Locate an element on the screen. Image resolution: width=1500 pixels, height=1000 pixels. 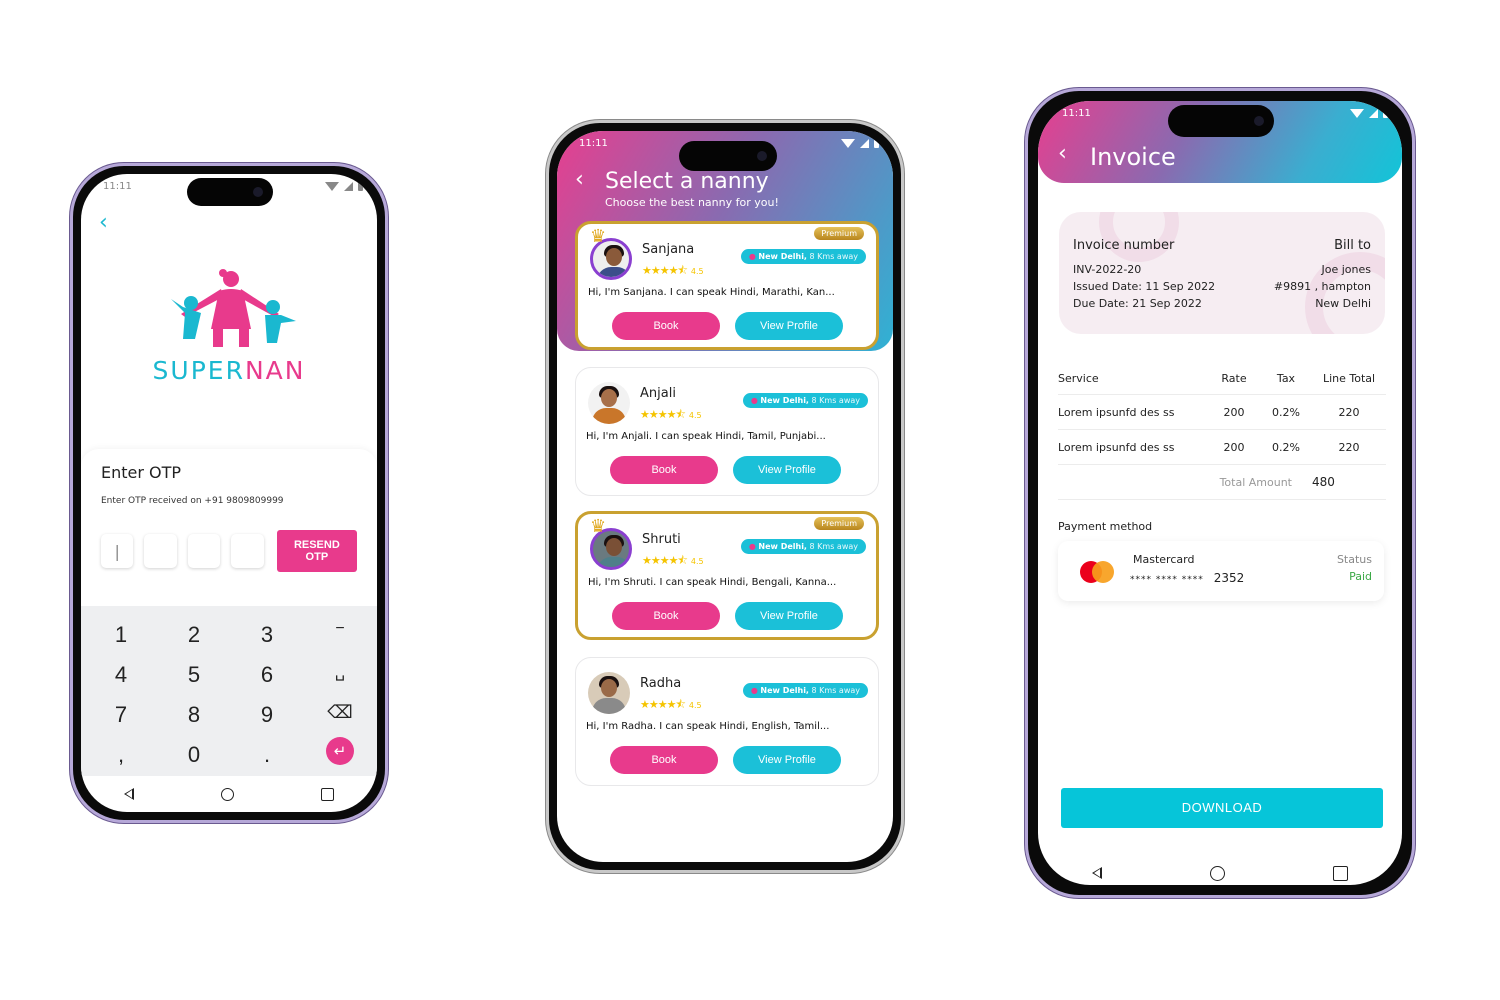
key-dash: − is located at coordinates (340, 629).